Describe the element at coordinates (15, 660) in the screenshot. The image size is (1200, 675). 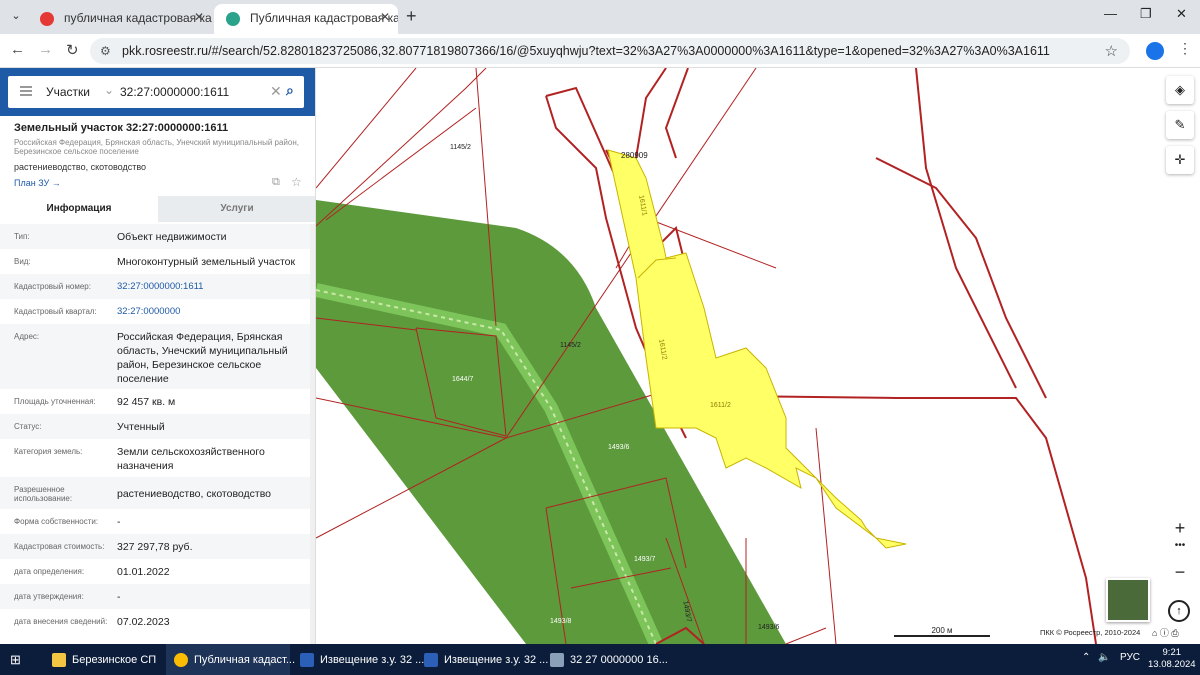
I see `windows-start-icon: ⊞` at that location.